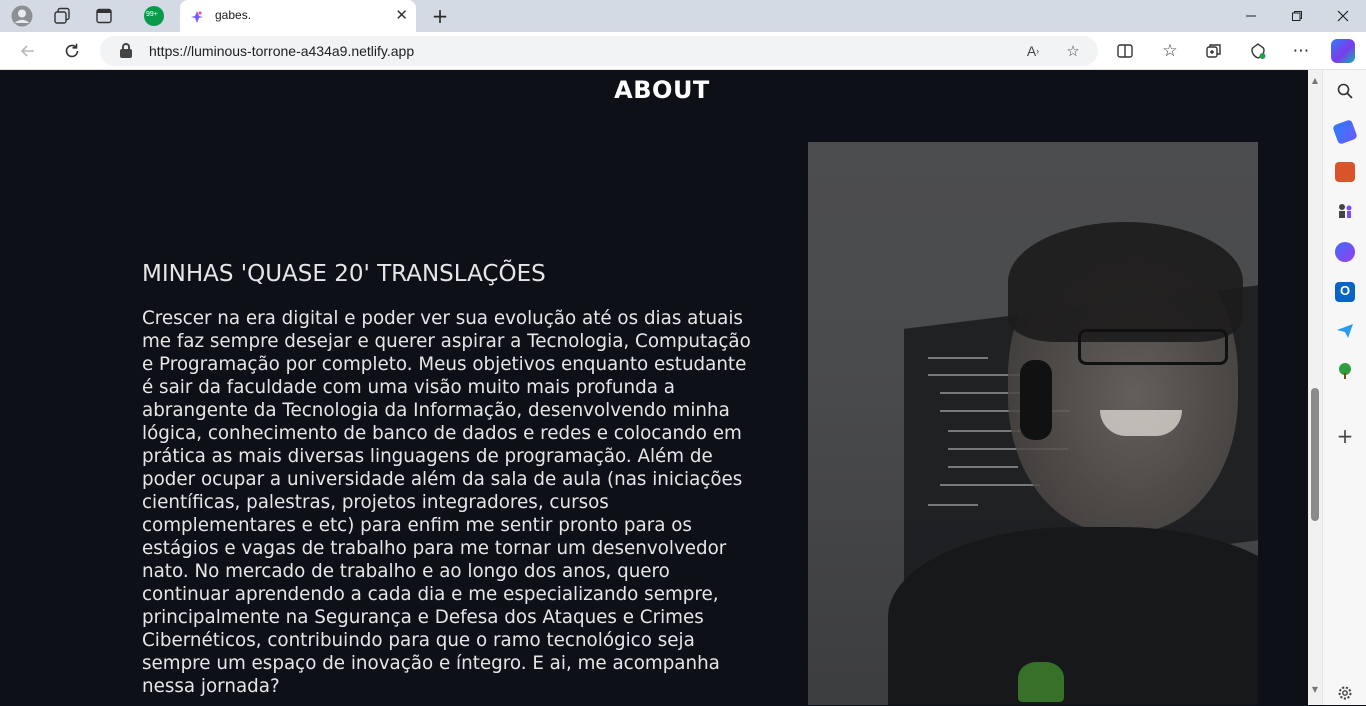  Describe the element at coordinates (1251, 16) in the screenshot. I see `minimize-icon` at that location.